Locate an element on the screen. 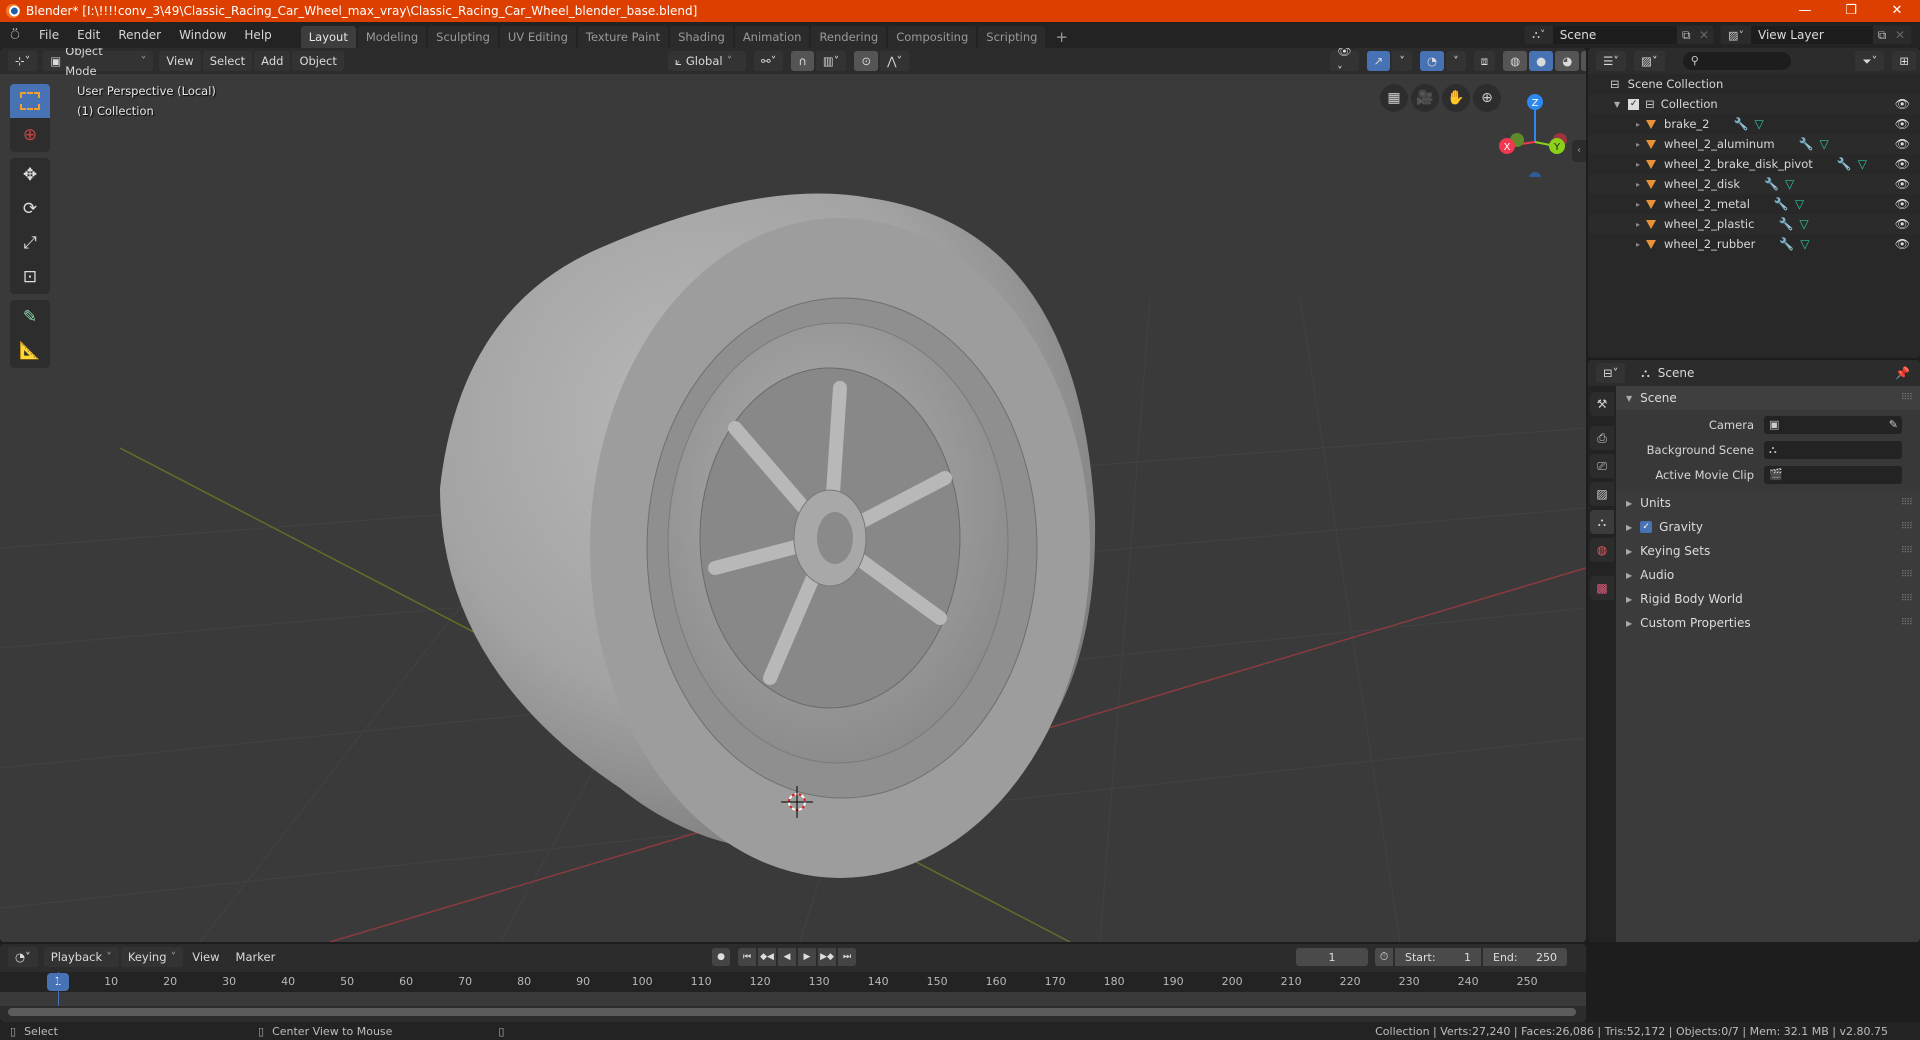 This screenshot has height=1040, width=1920. active-movie-clip-field: 🎬 is located at coordinates (1833, 474).